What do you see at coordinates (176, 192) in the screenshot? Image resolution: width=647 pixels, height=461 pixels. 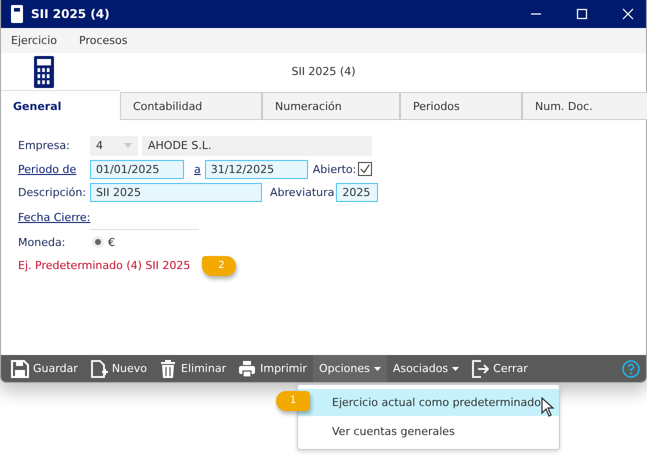 I see `description-field: SII 2025` at bounding box center [176, 192].